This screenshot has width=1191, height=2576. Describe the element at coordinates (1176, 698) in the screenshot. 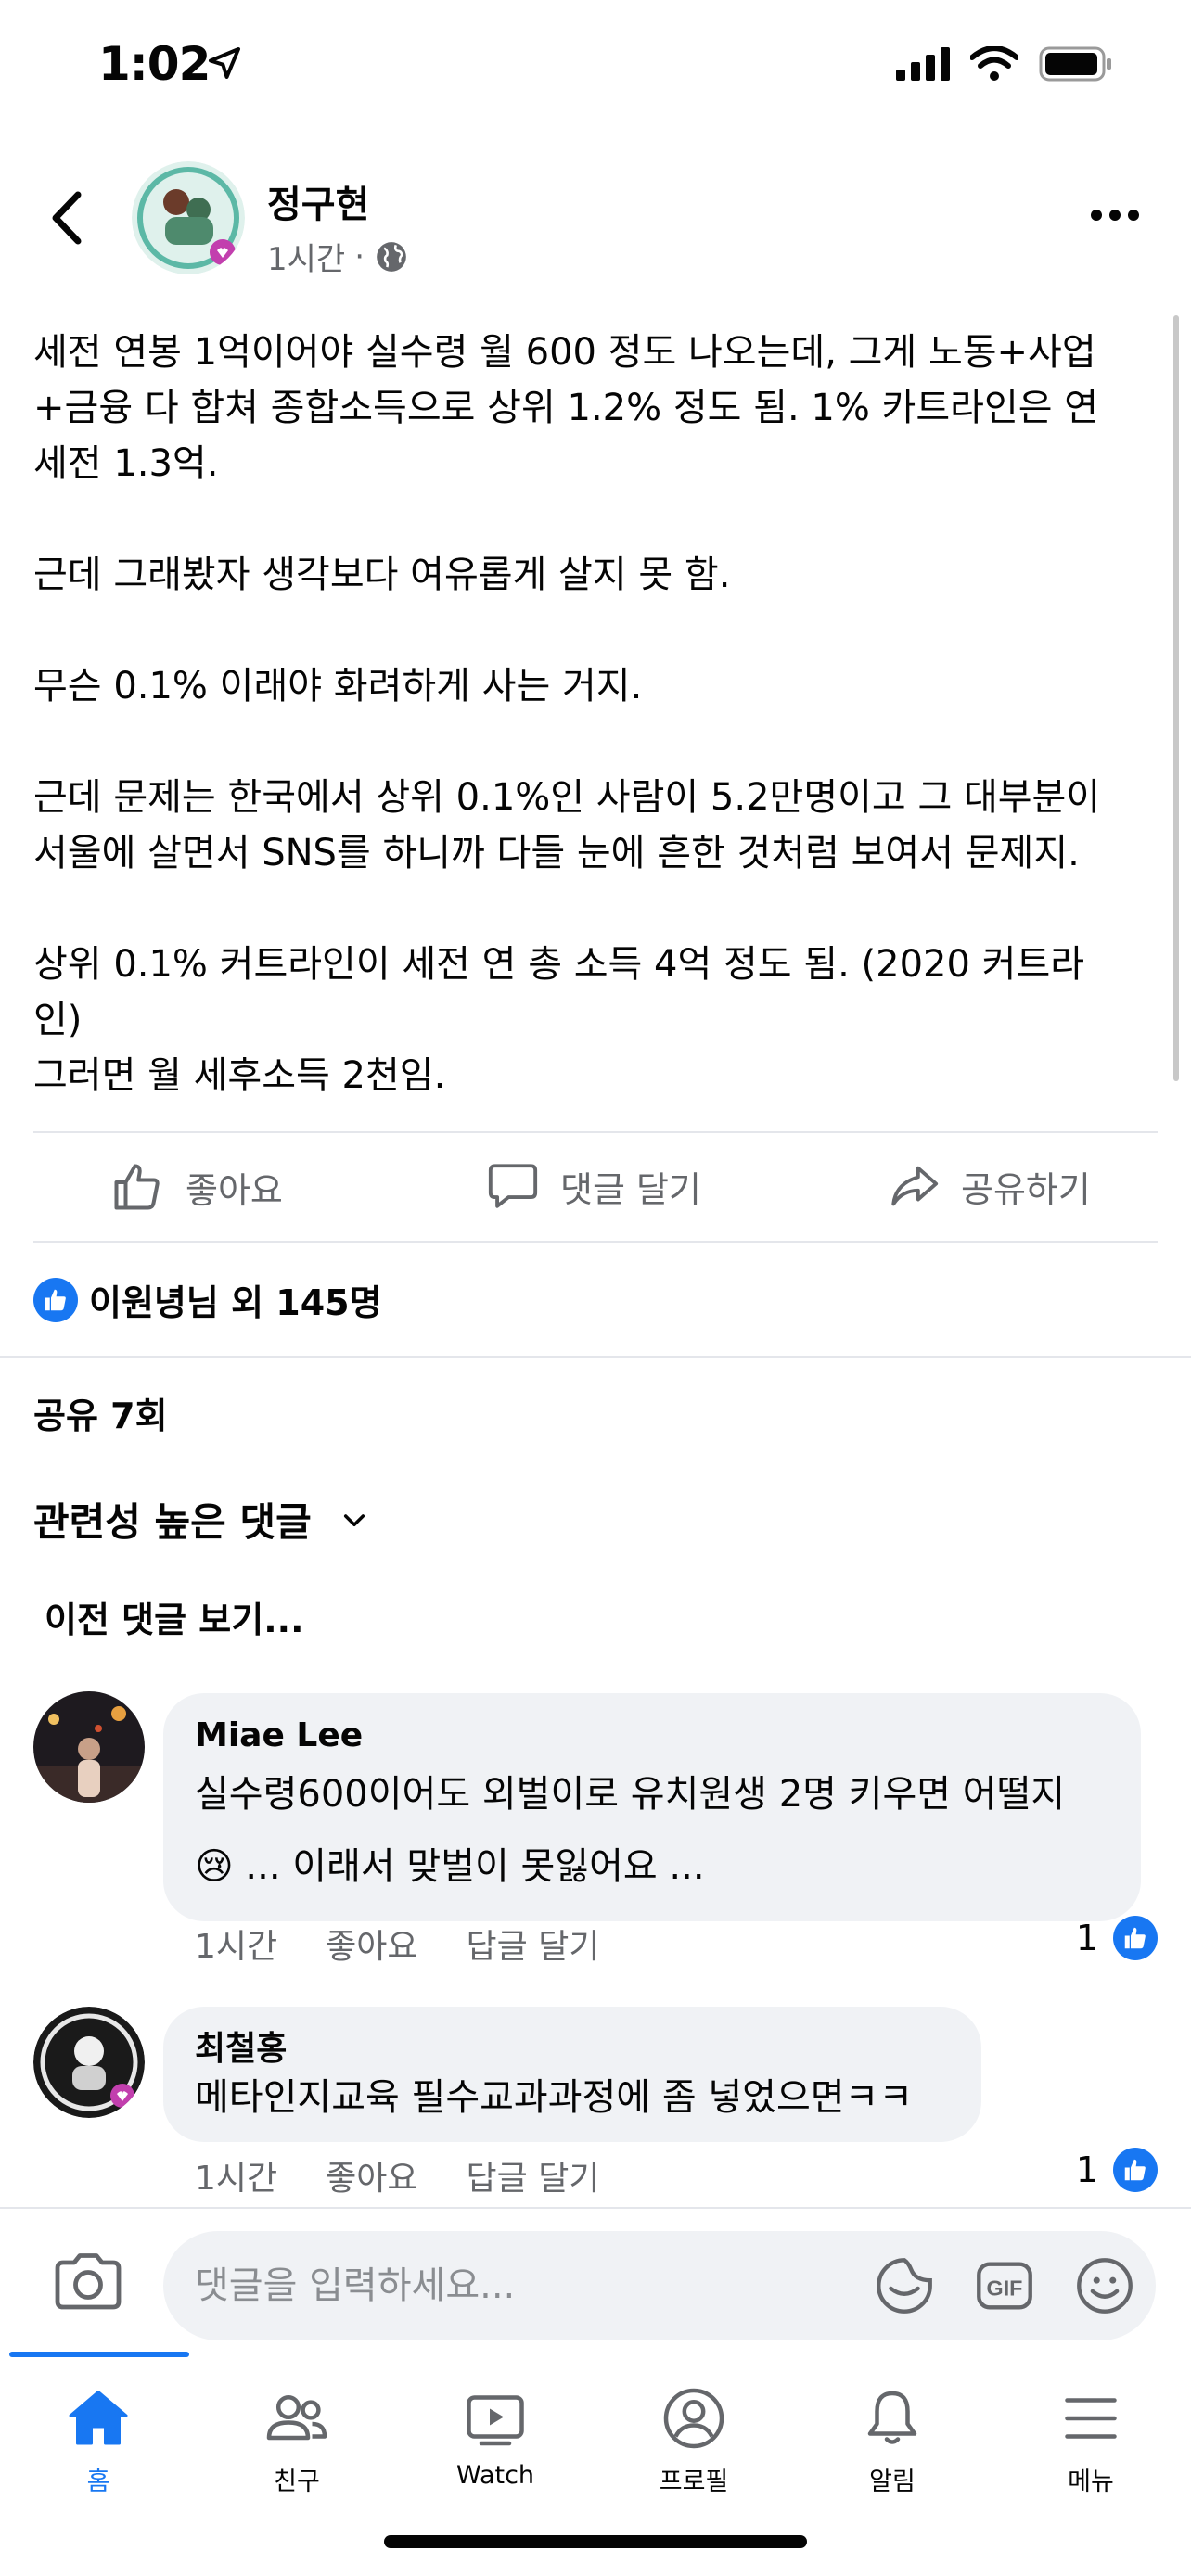

I see `scrollbar` at that location.